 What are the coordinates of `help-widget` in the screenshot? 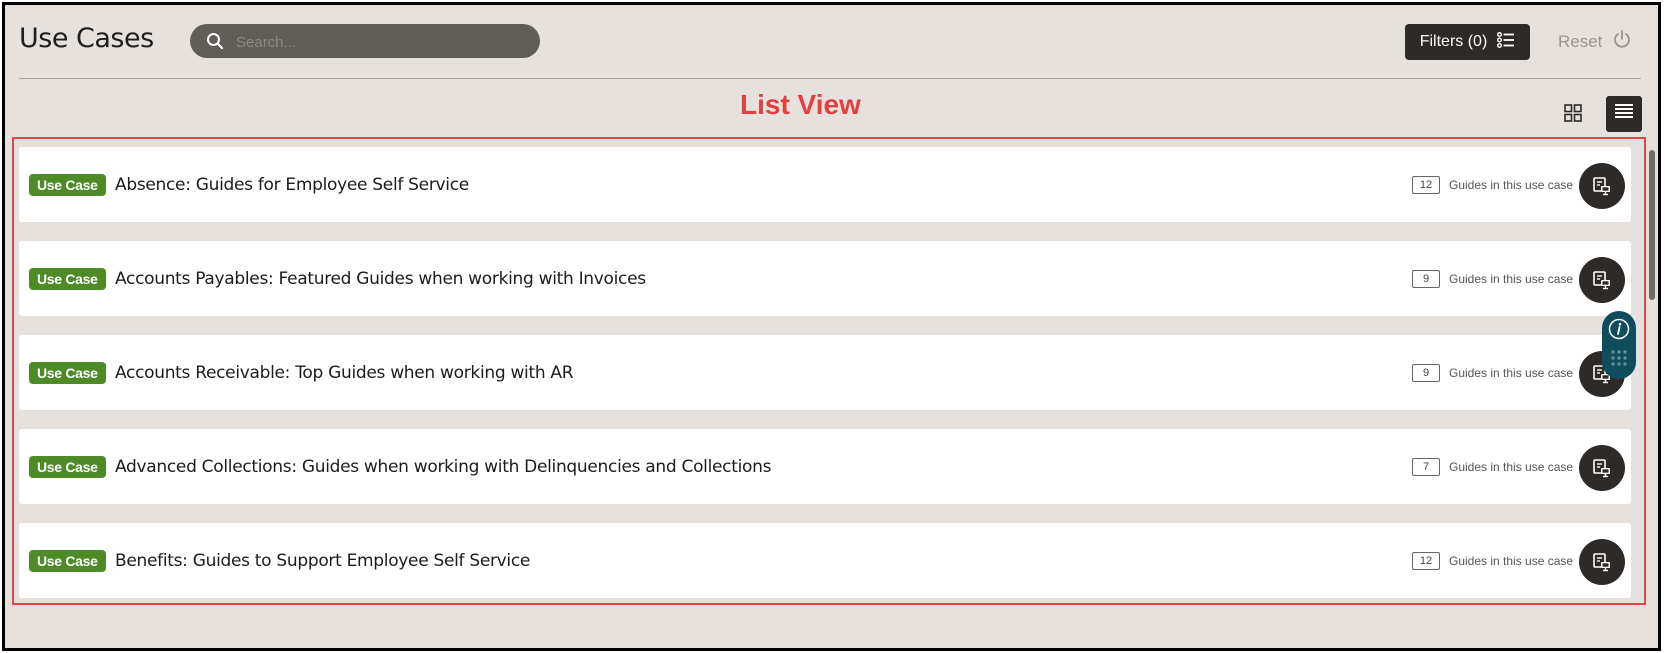 It's located at (1619, 345).